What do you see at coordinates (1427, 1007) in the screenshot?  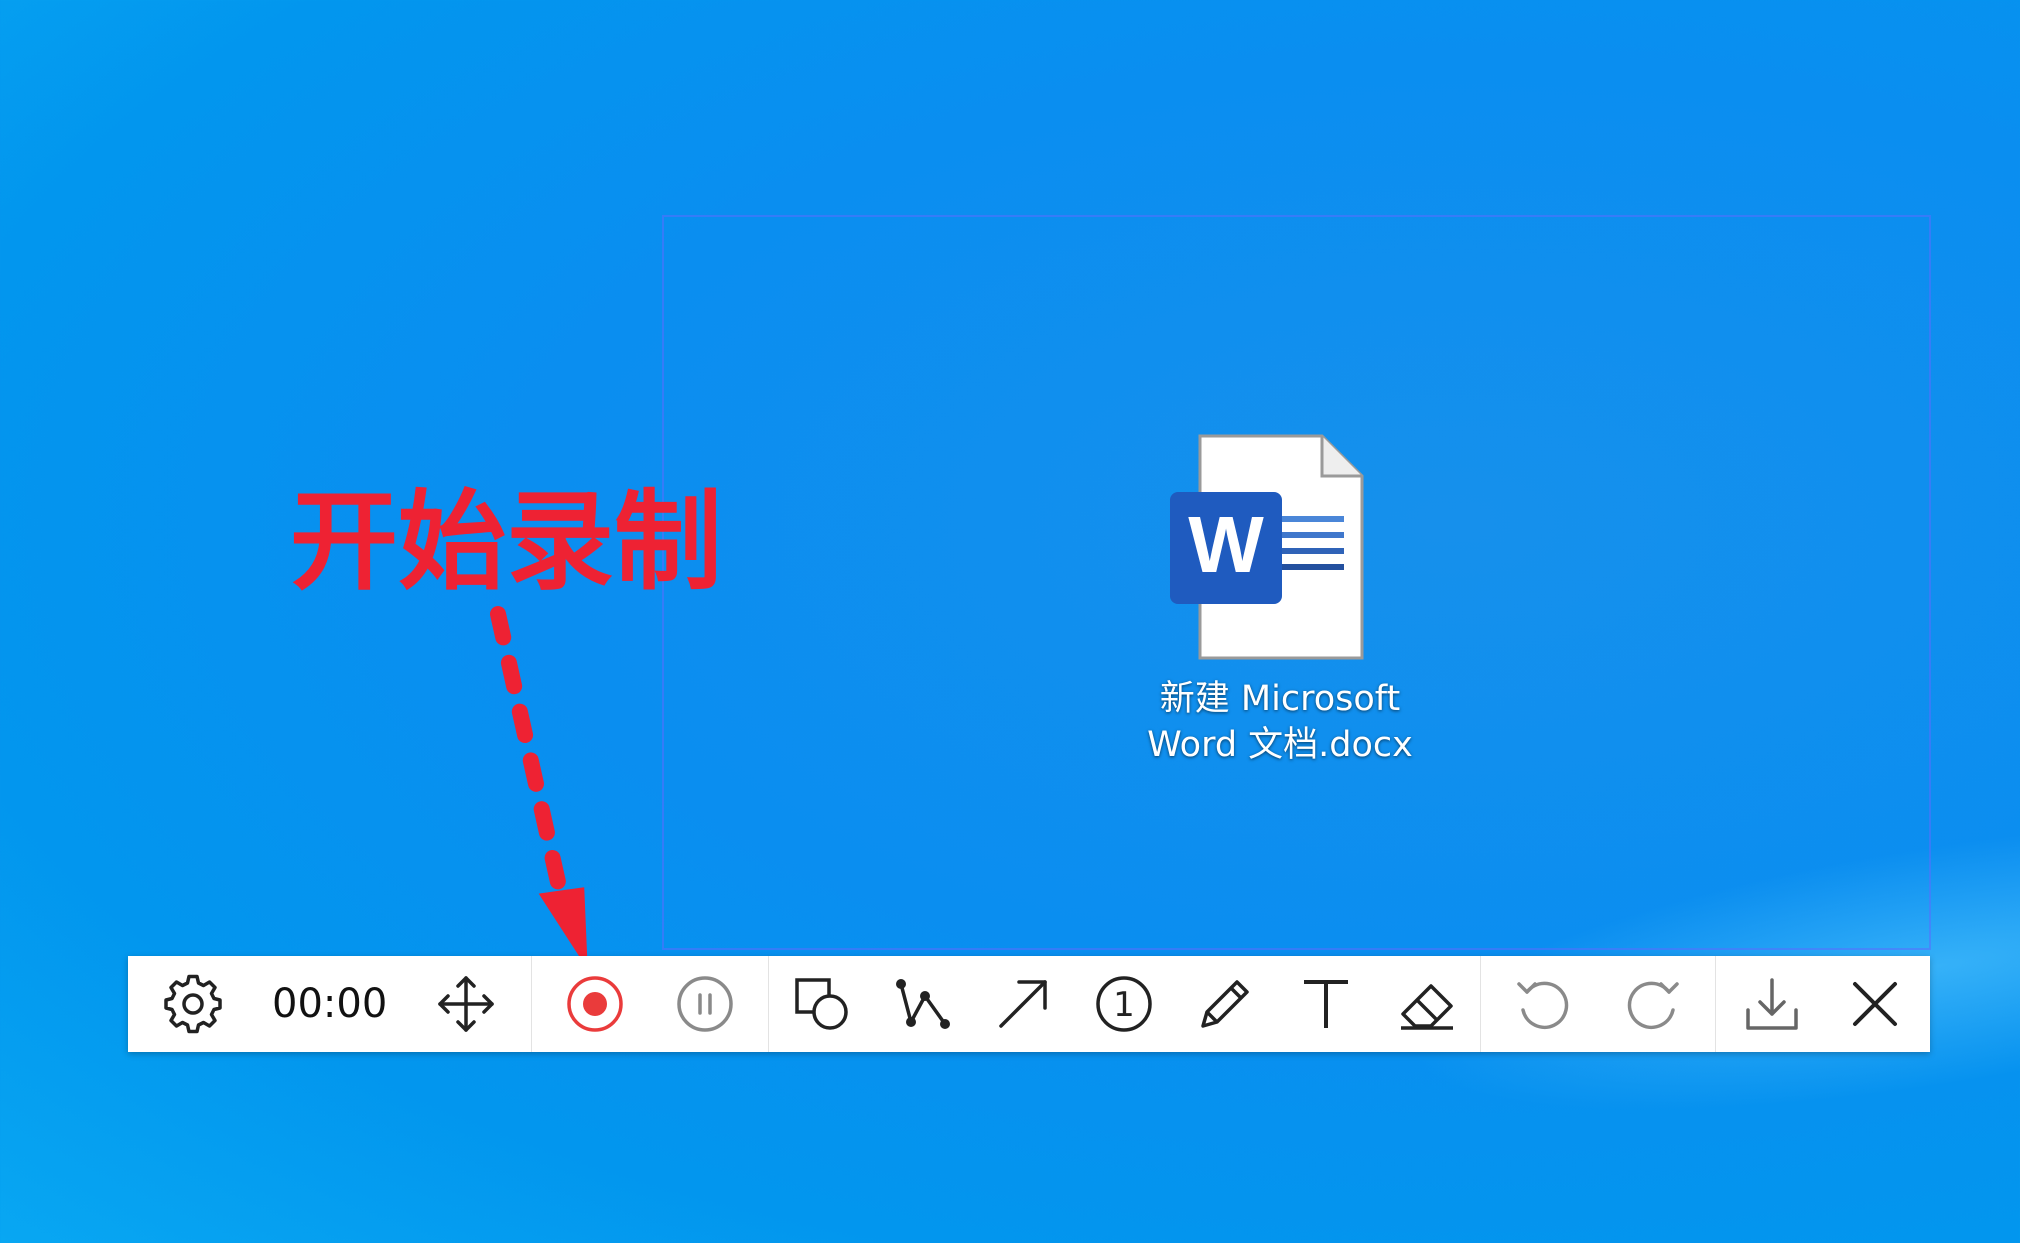 I see `eraser-icon` at bounding box center [1427, 1007].